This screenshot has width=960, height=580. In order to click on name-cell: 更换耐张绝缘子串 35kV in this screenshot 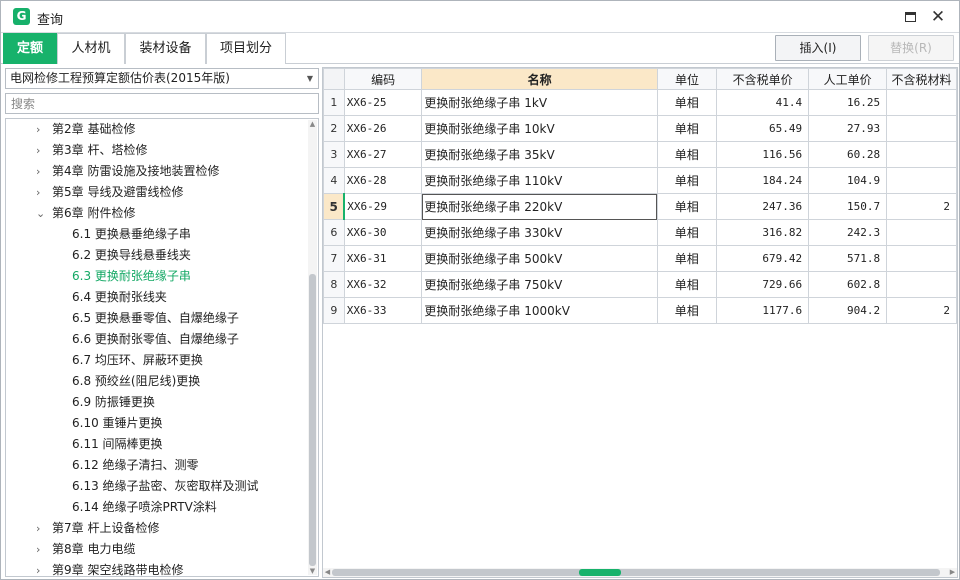, I will do `click(539, 154)`.